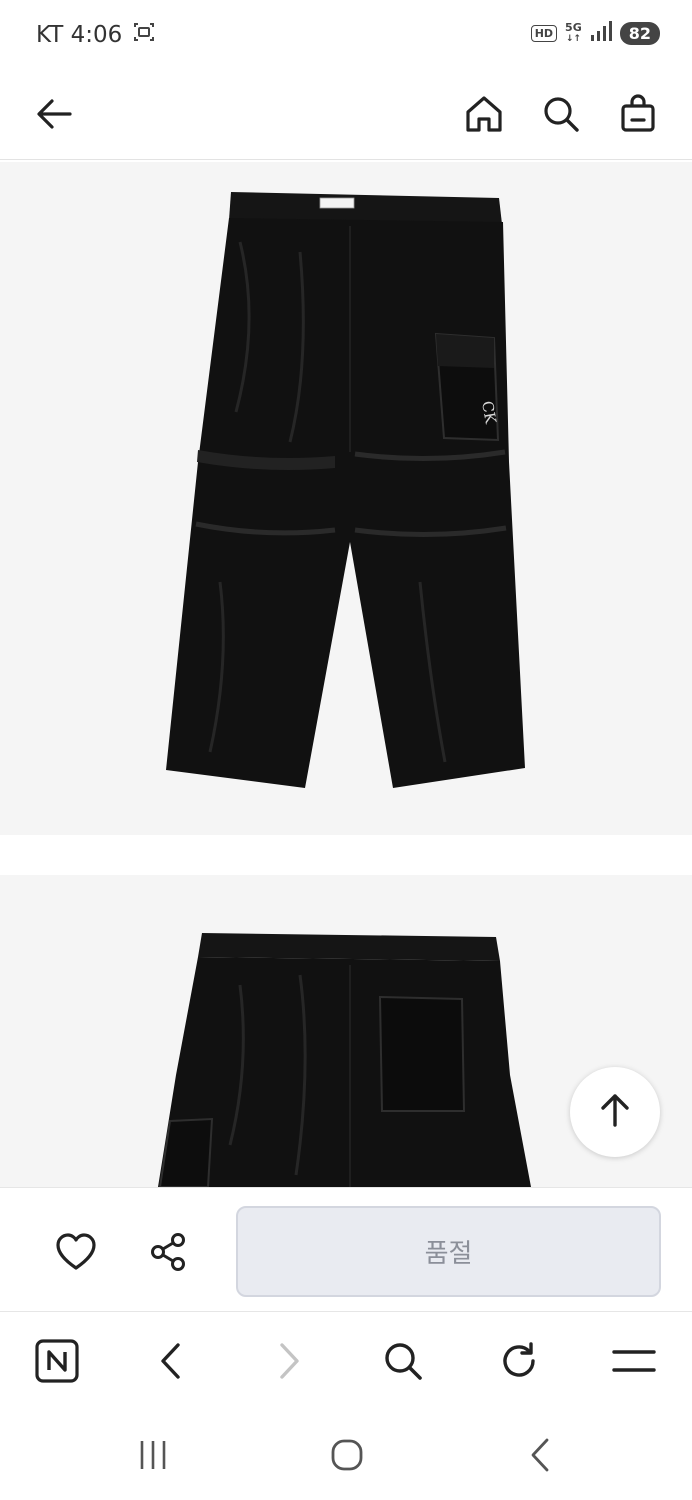 The image size is (692, 1500). I want to click on home-circle-icon, so click(347, 1455).